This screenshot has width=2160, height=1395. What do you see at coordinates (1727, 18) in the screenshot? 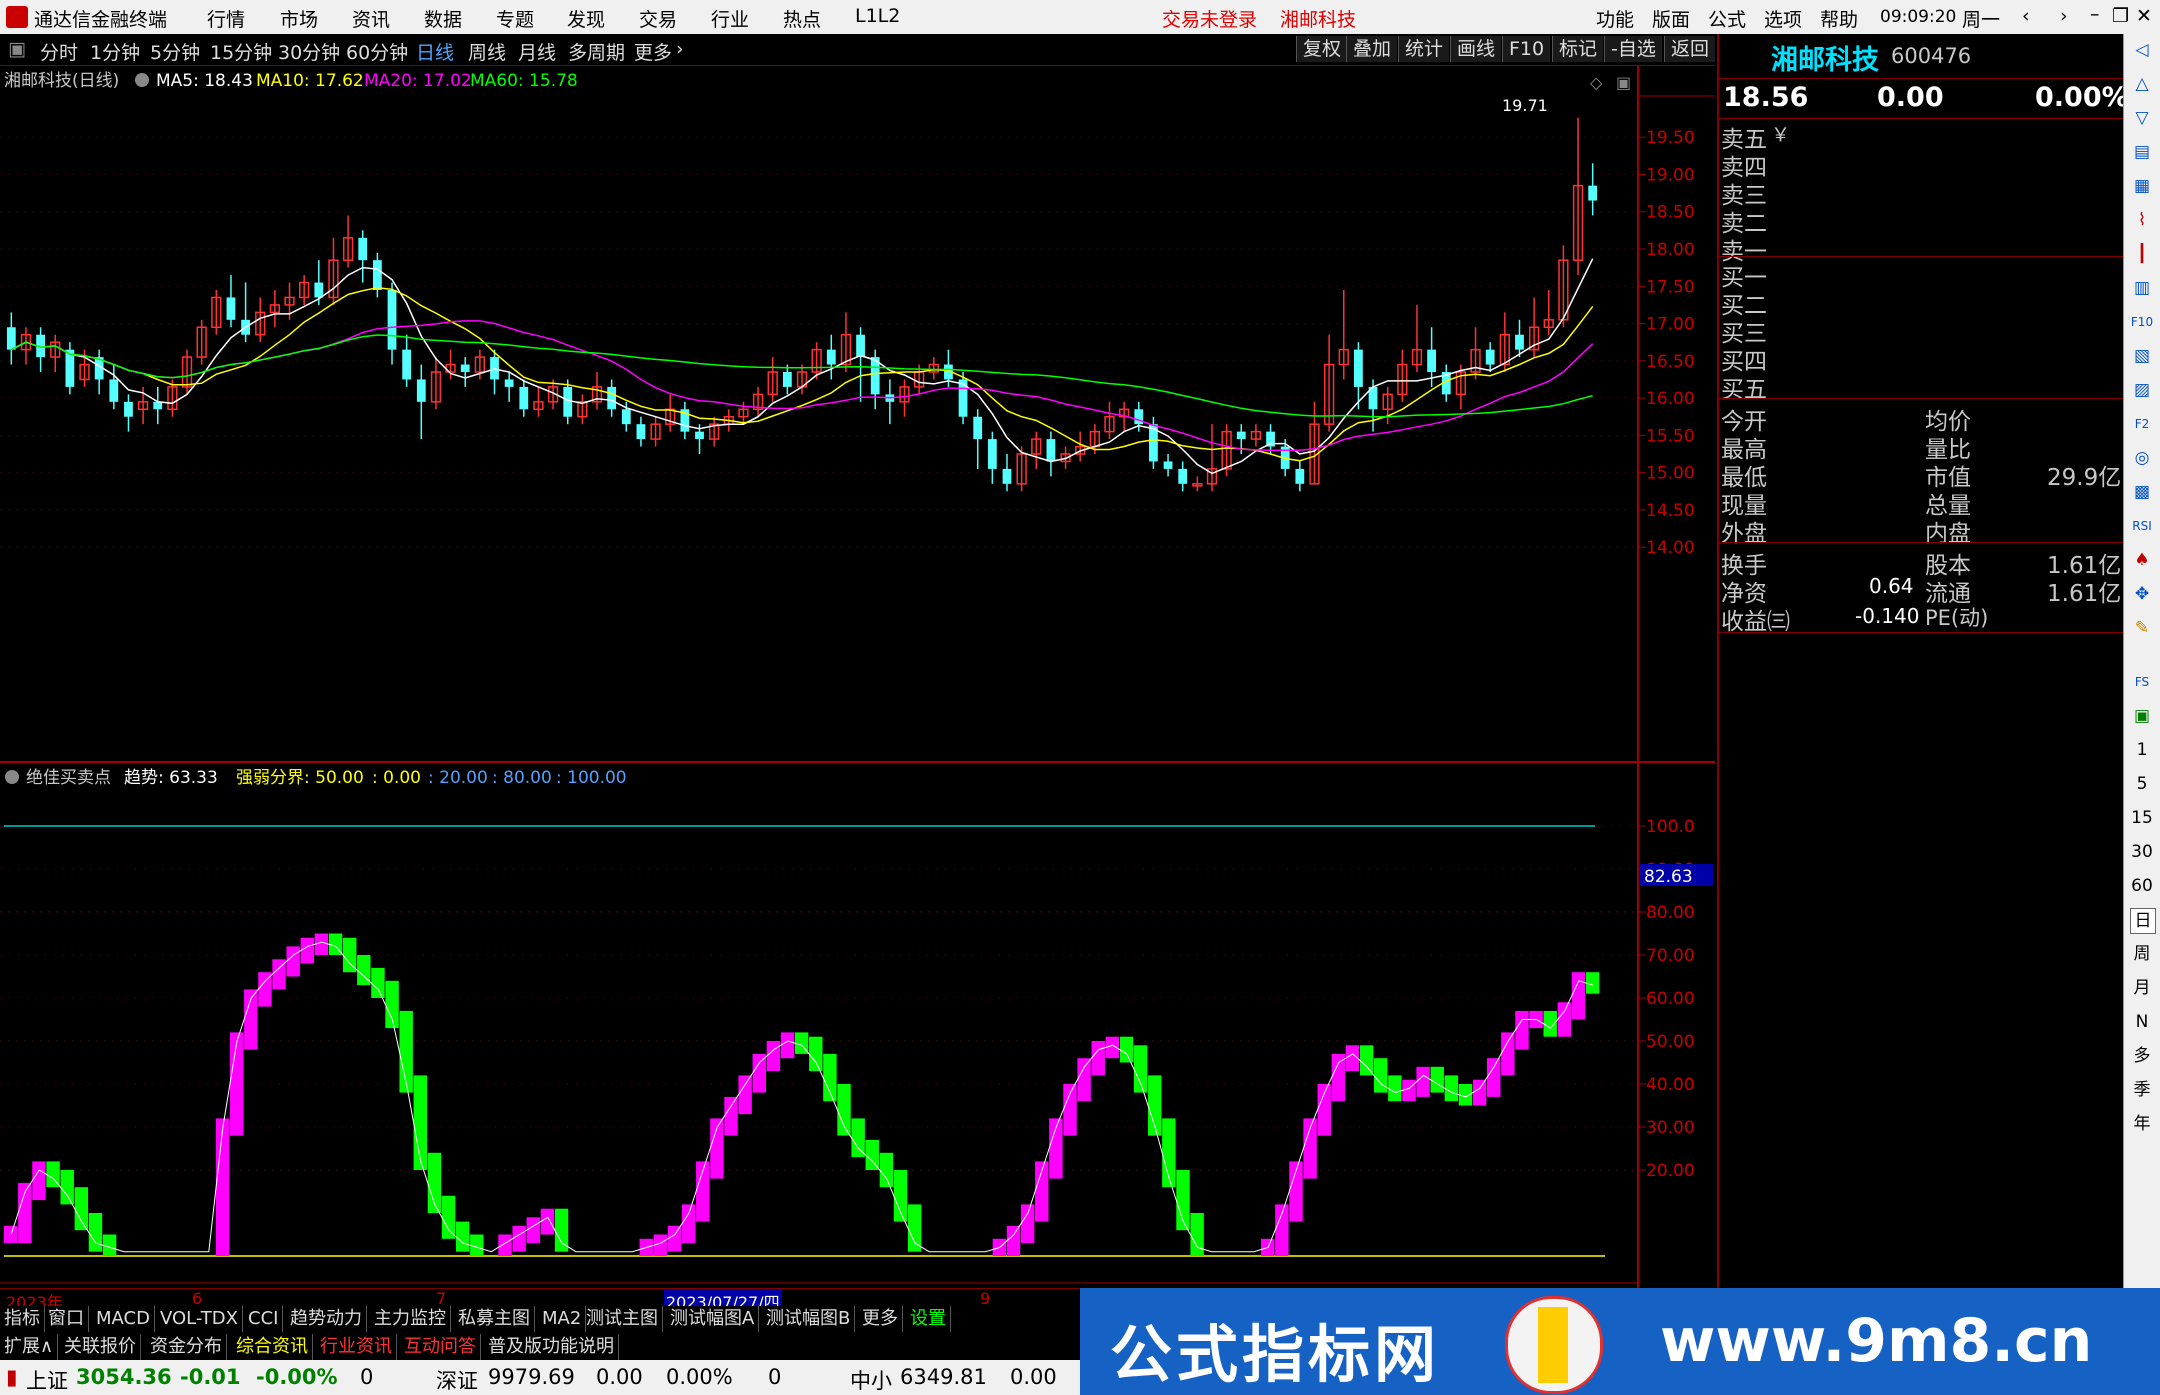
I see `menu-gongshi: 公式` at bounding box center [1727, 18].